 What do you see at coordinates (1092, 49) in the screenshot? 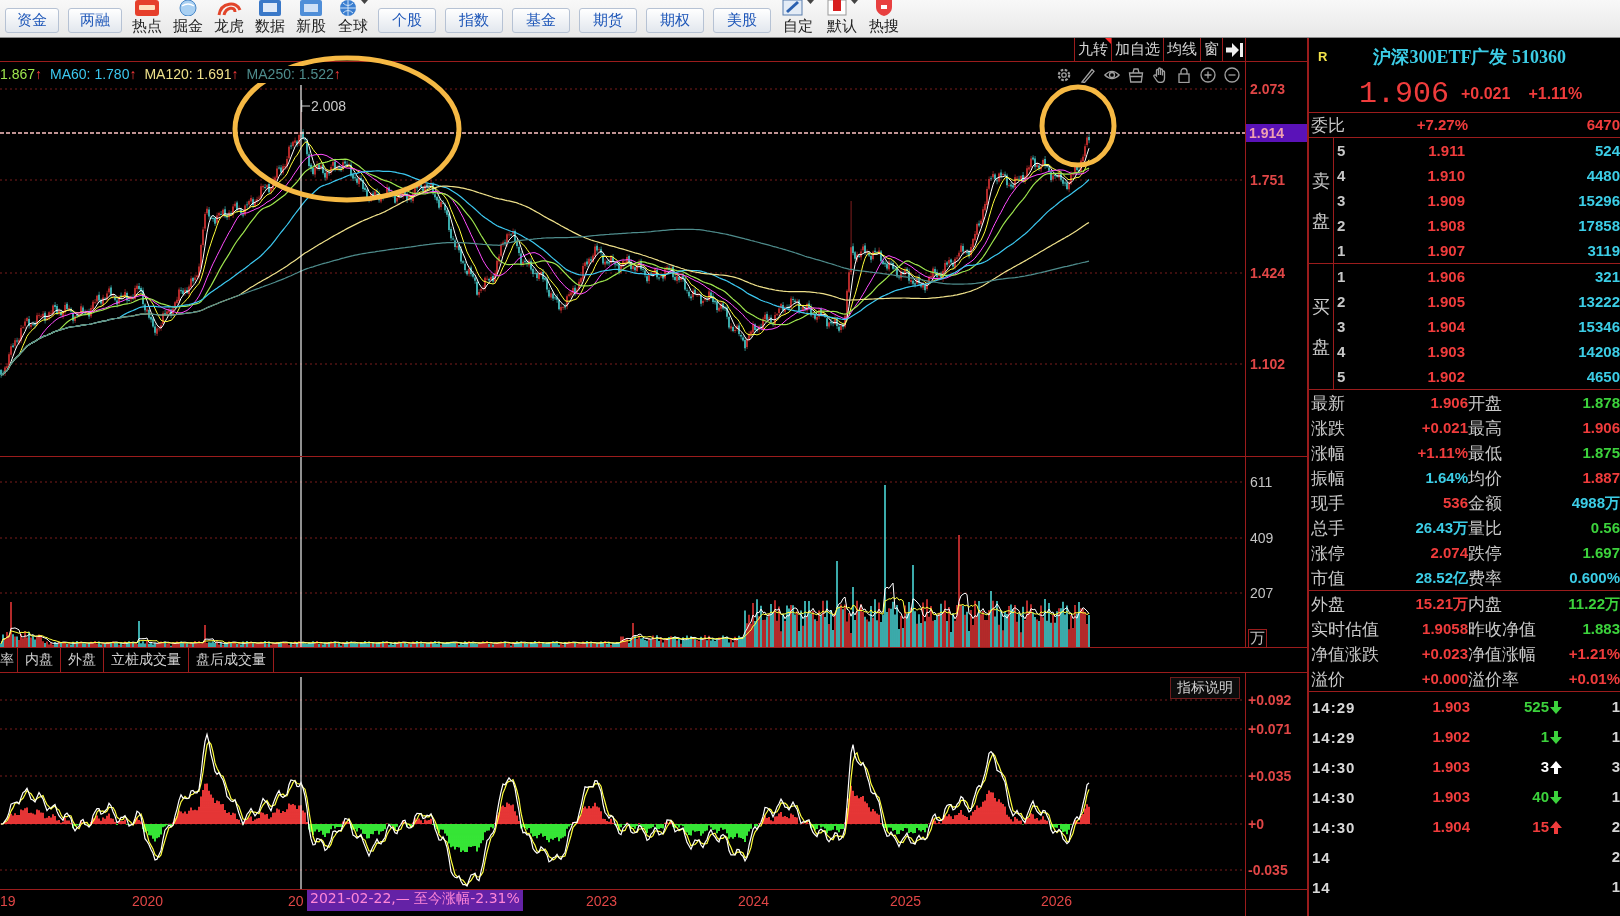
I see `chart-header-button: 九转` at bounding box center [1092, 49].